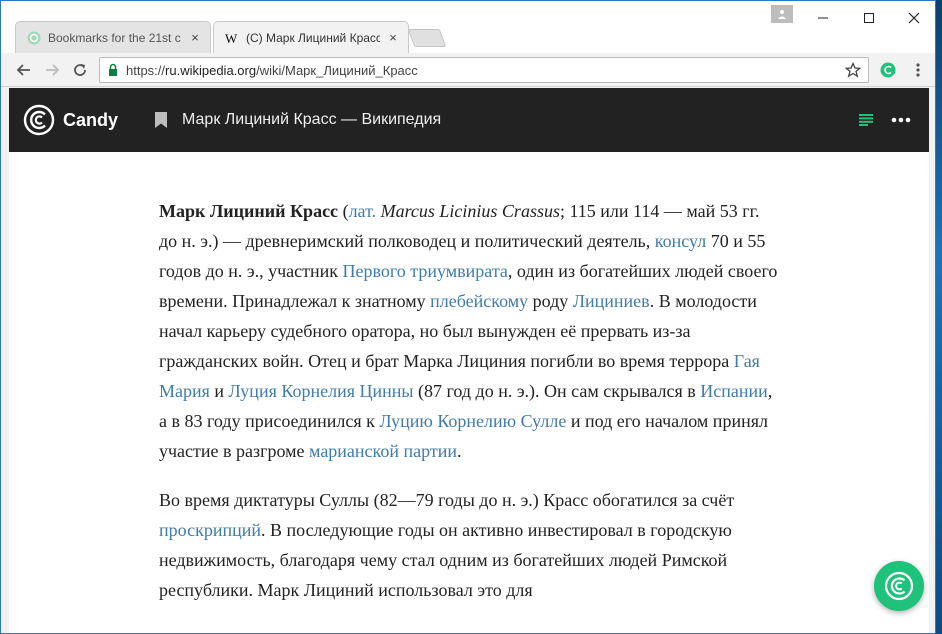 The image size is (942, 634). What do you see at coordinates (782, 14) in the screenshot?
I see `user-profile-icon` at bounding box center [782, 14].